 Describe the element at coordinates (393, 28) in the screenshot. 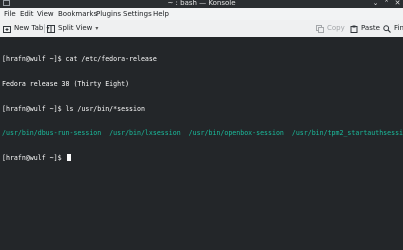

I see `find-button: Fin` at that location.